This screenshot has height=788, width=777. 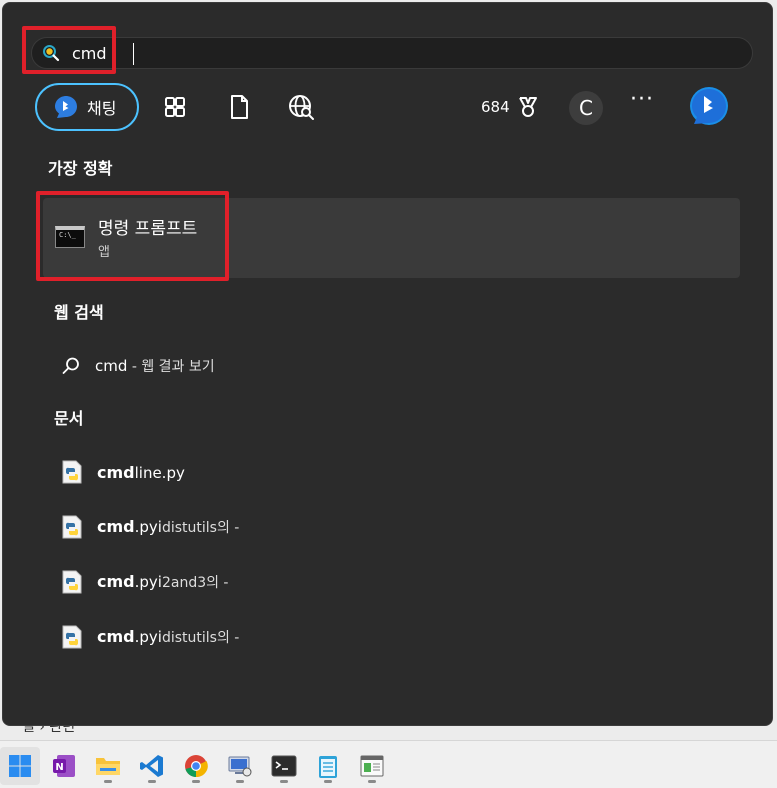 I want to click on onenote-icon: N, so click(x=64, y=766).